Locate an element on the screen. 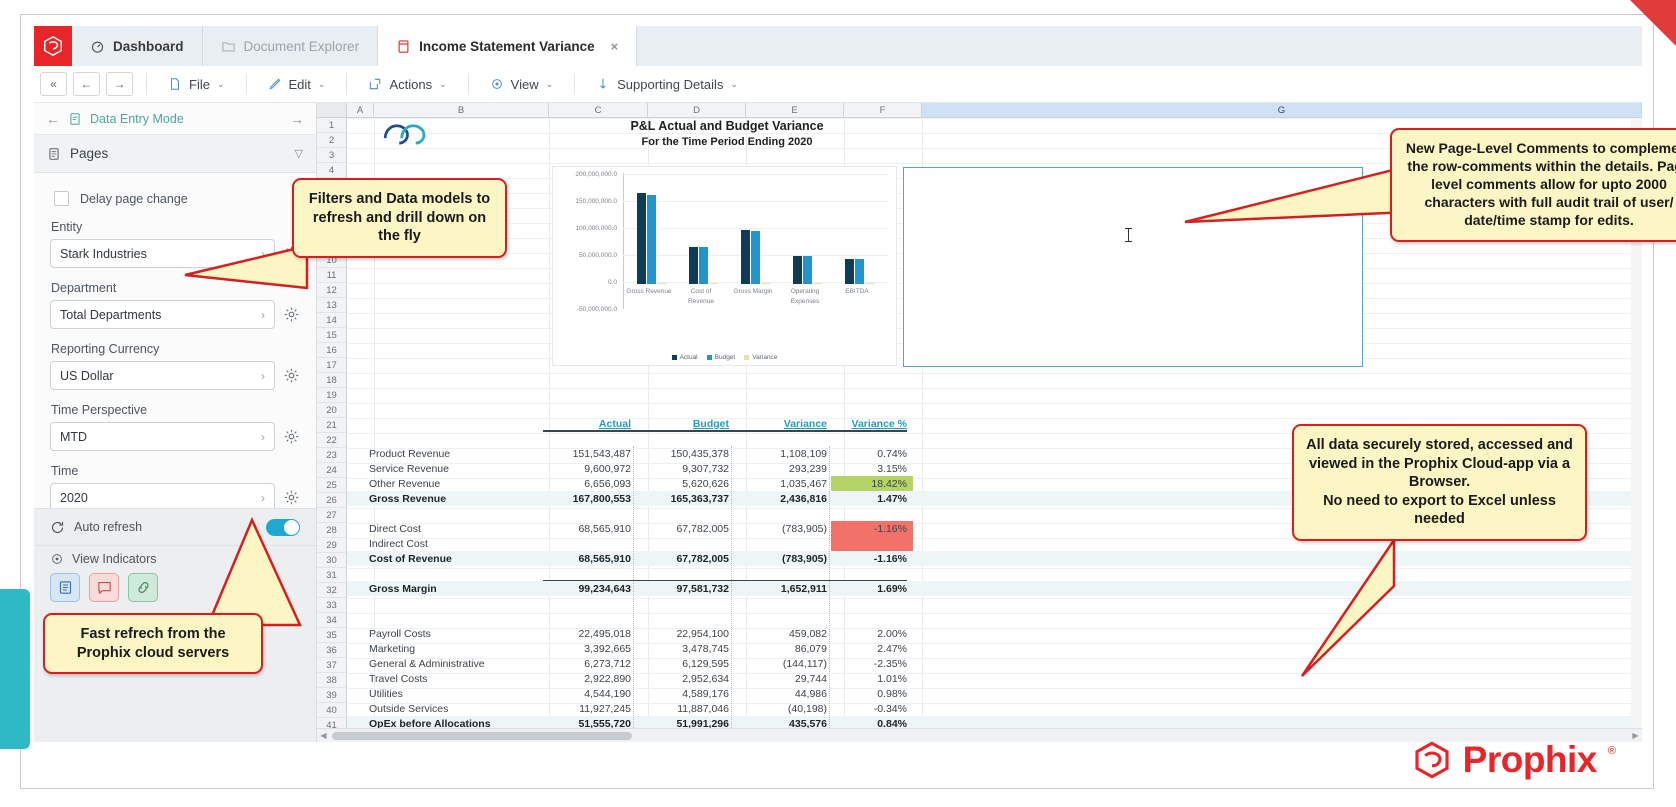 This screenshot has width=1676, height=807. collapse-panel-button: « is located at coordinates (53, 84).